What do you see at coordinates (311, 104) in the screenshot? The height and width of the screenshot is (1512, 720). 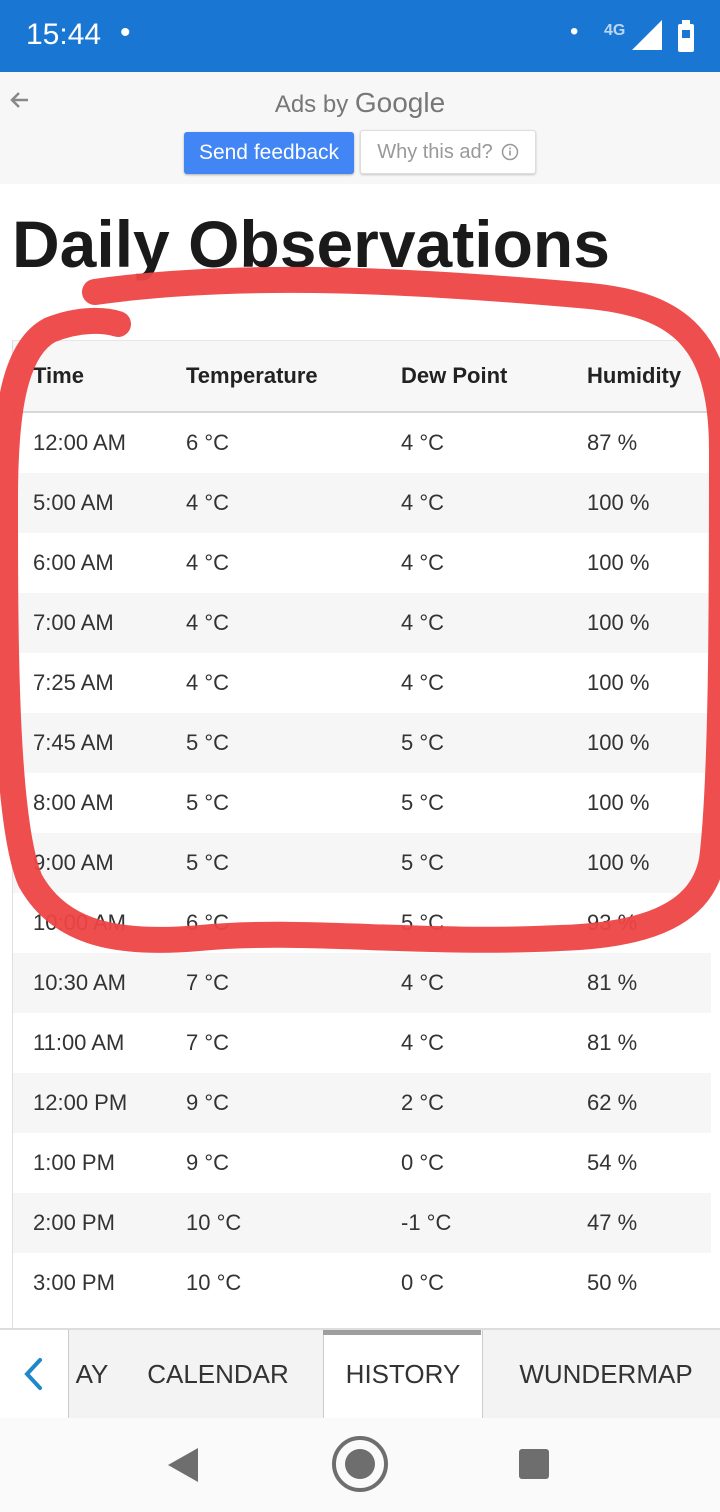 I see `ads-by-label: Ads by` at bounding box center [311, 104].